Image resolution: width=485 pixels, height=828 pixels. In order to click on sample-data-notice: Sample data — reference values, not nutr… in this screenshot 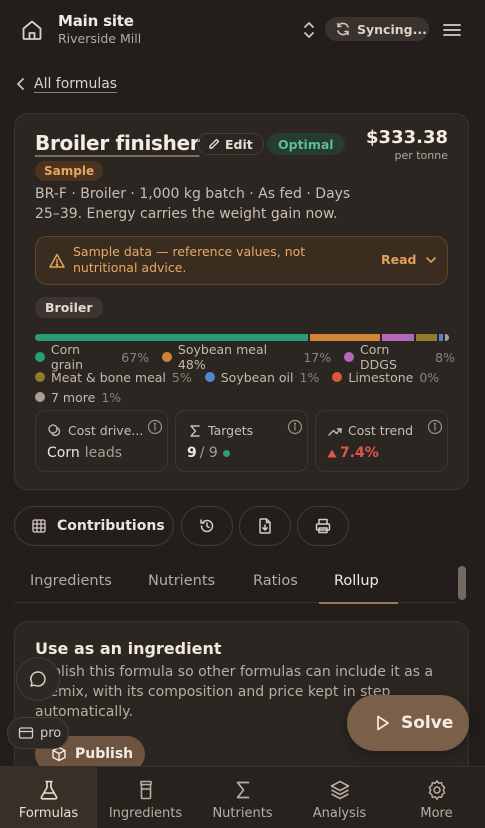, I will do `click(241, 260)`.